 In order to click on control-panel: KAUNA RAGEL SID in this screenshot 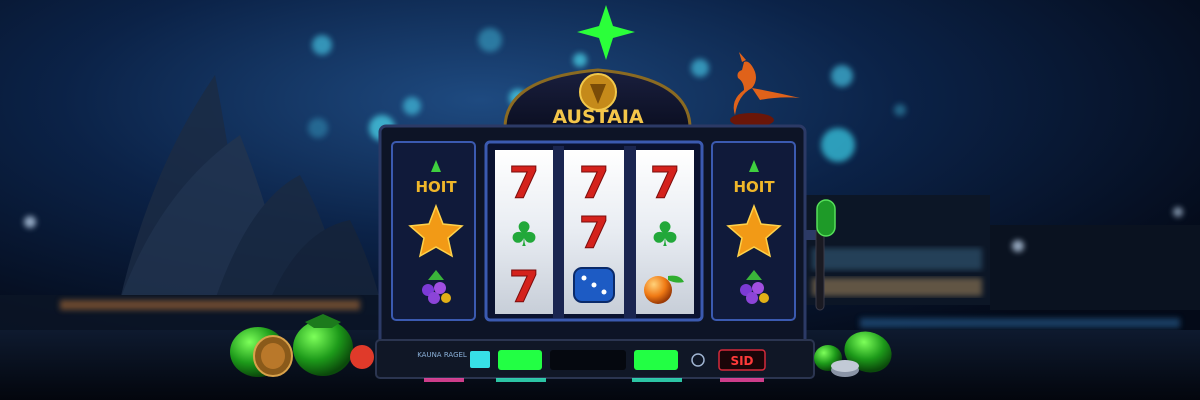, I will do `click(595, 360)`.